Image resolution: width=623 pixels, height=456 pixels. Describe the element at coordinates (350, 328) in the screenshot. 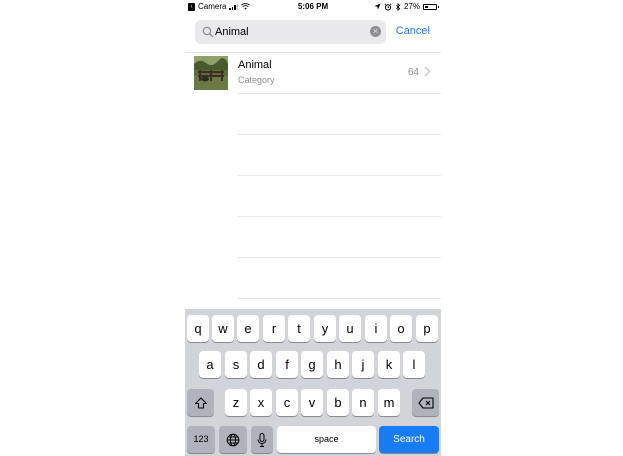

I see `key-u: u` at that location.